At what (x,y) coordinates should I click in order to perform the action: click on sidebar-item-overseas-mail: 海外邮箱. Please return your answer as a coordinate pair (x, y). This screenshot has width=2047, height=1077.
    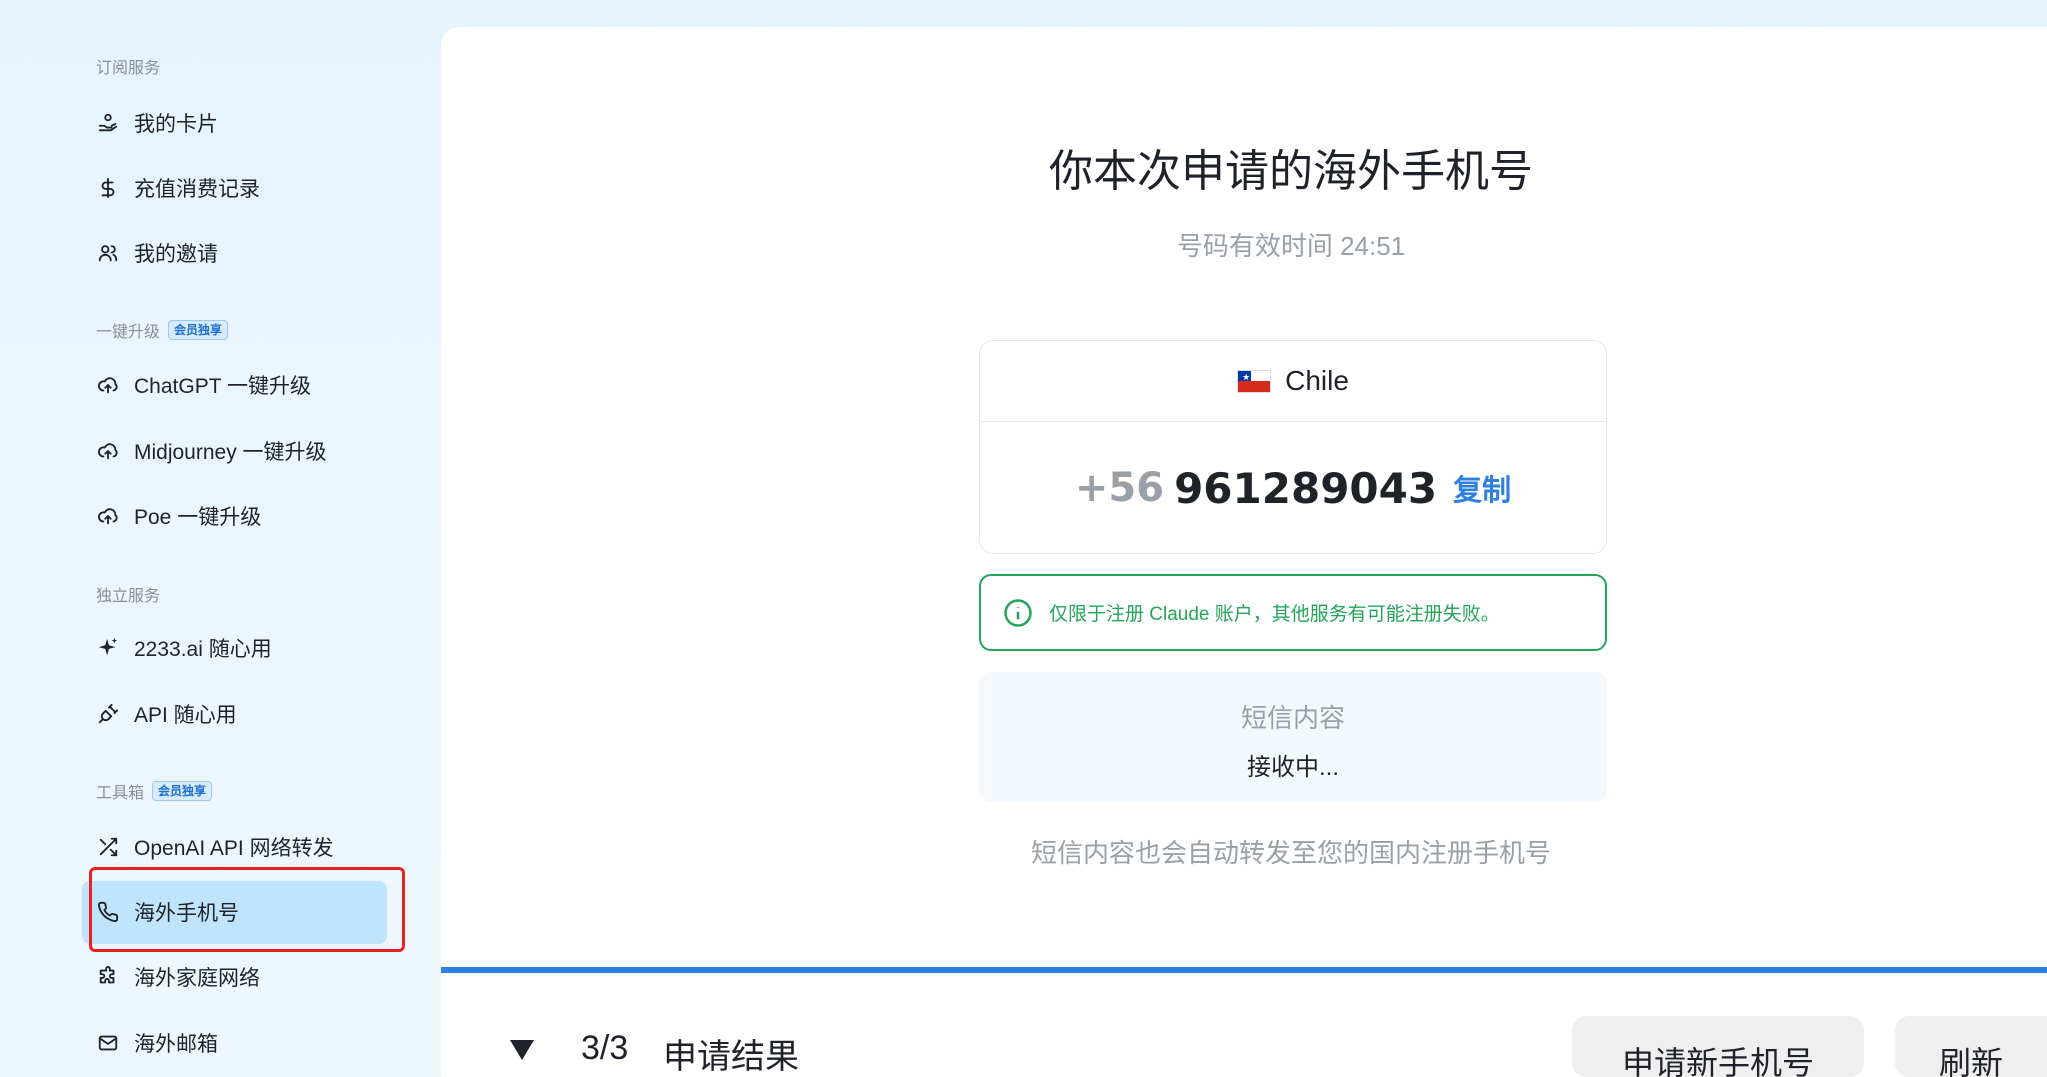
    Looking at the image, I should click on (157, 1043).